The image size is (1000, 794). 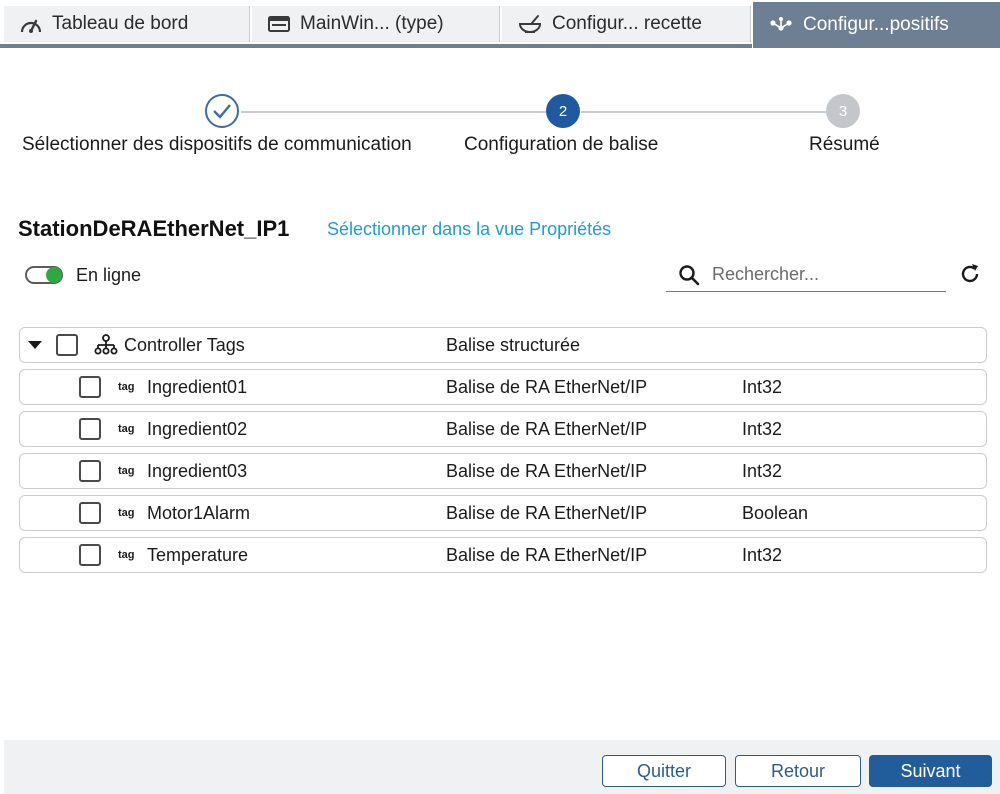 What do you see at coordinates (844, 144) in the screenshot?
I see `step-3-label: Résumé` at bounding box center [844, 144].